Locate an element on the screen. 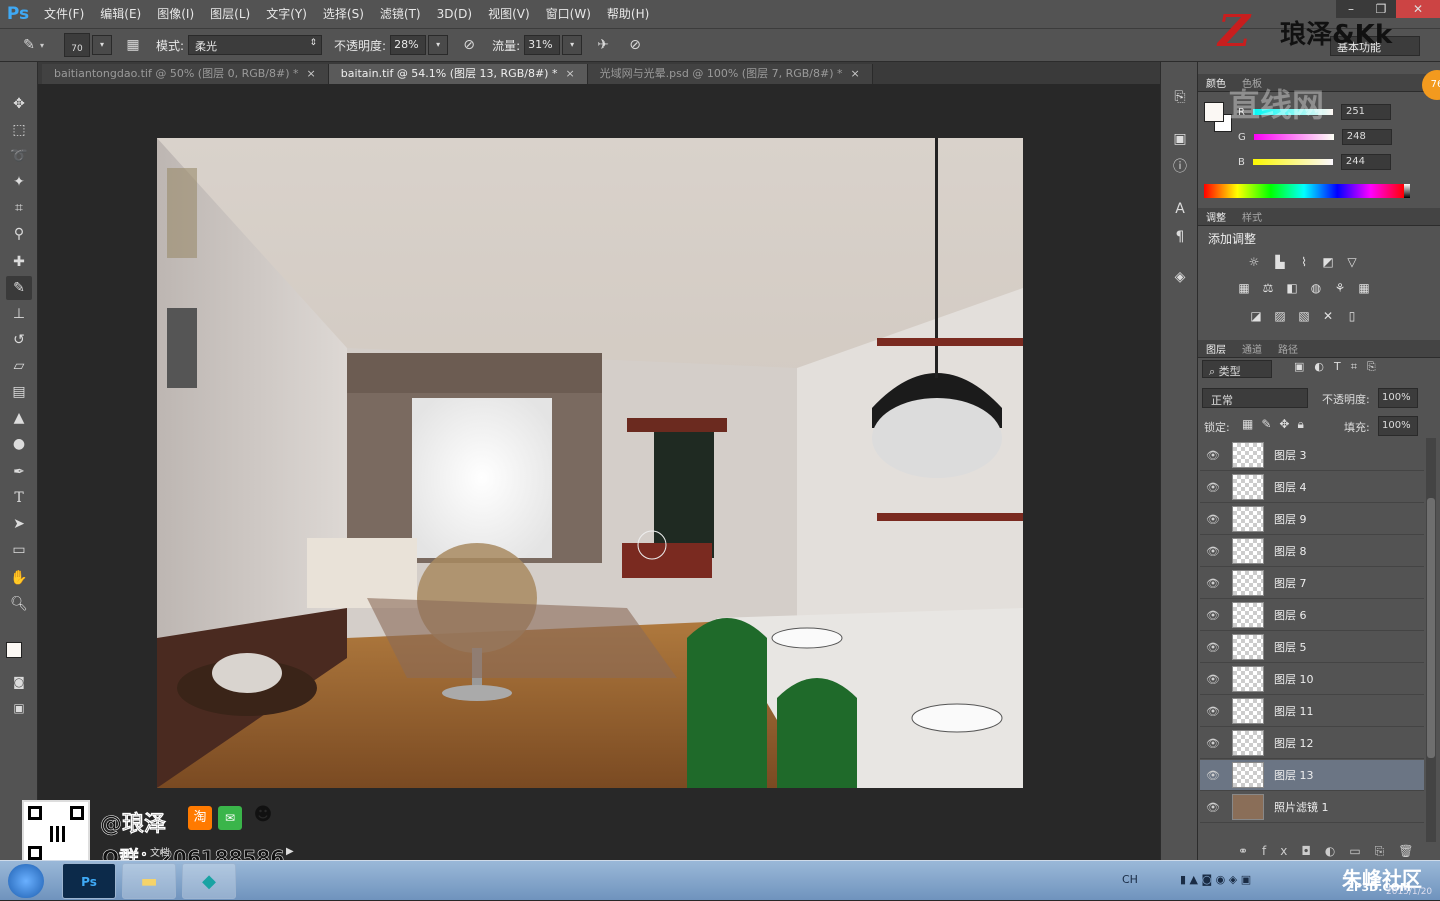  tab-light-halo: 光域网与光晕.psd @ 100% (图层 7, RGB/8#) * × is located at coordinates (730, 74).